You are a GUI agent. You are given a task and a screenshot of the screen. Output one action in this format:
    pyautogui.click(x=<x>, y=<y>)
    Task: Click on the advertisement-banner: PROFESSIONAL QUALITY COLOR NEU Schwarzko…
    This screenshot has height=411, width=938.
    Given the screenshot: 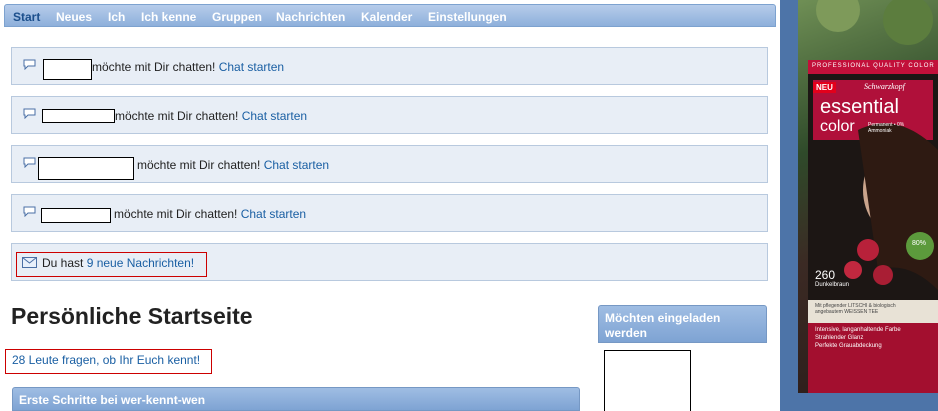 What is the action you would take?
    pyautogui.click(x=868, y=196)
    